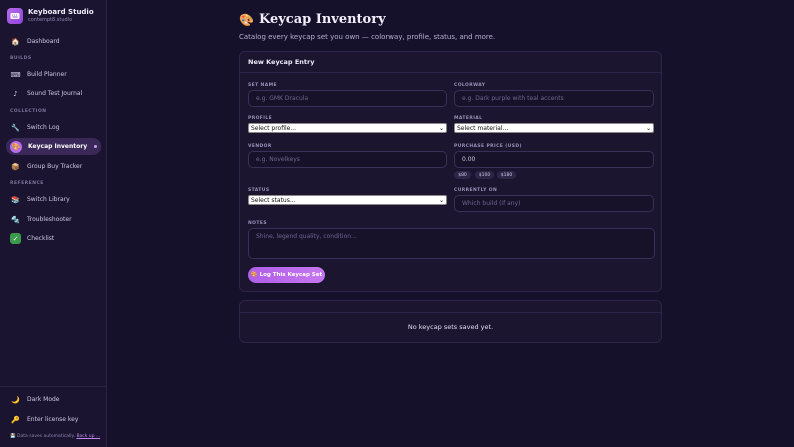  Describe the element at coordinates (347, 200) in the screenshot. I see `status-select: Select status... ⌄` at that location.